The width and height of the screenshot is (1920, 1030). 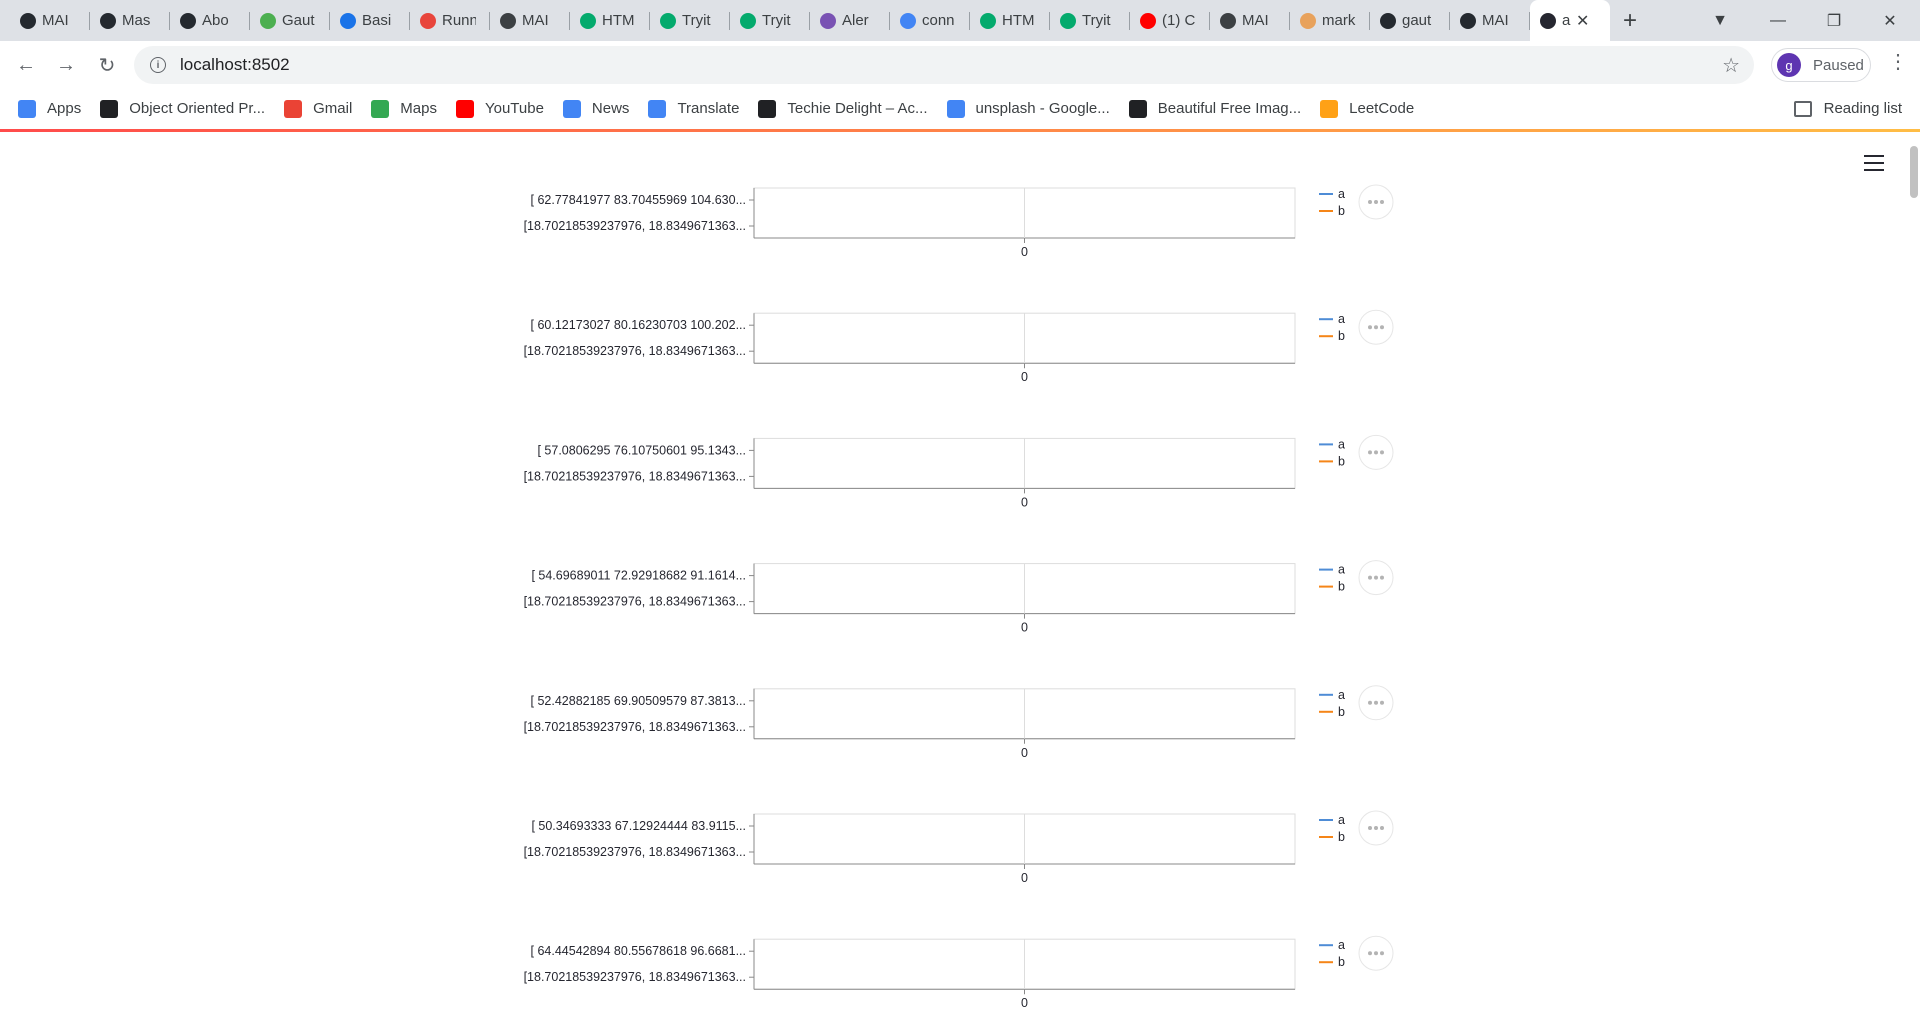 I want to click on bookmark-item: News, so click(x=596, y=108).